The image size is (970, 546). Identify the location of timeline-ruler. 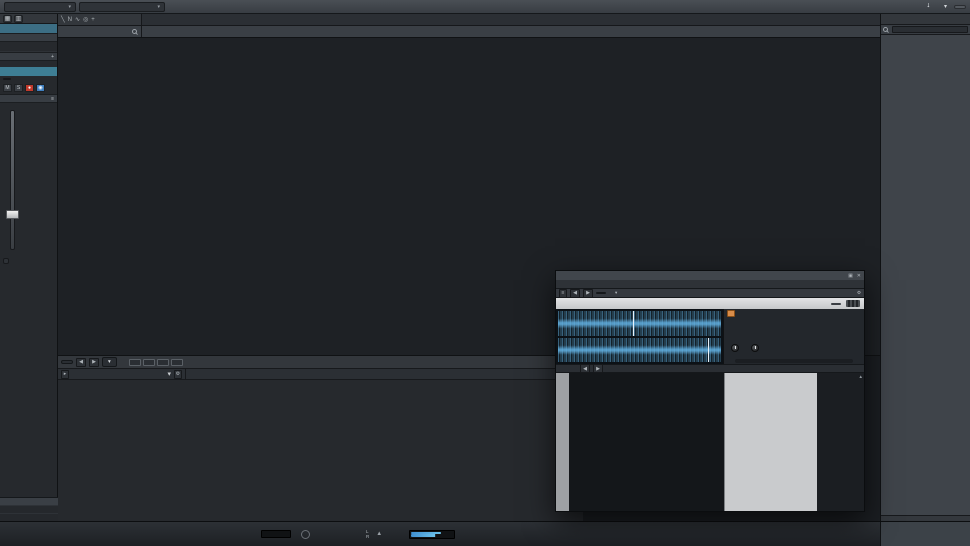
(511, 19).